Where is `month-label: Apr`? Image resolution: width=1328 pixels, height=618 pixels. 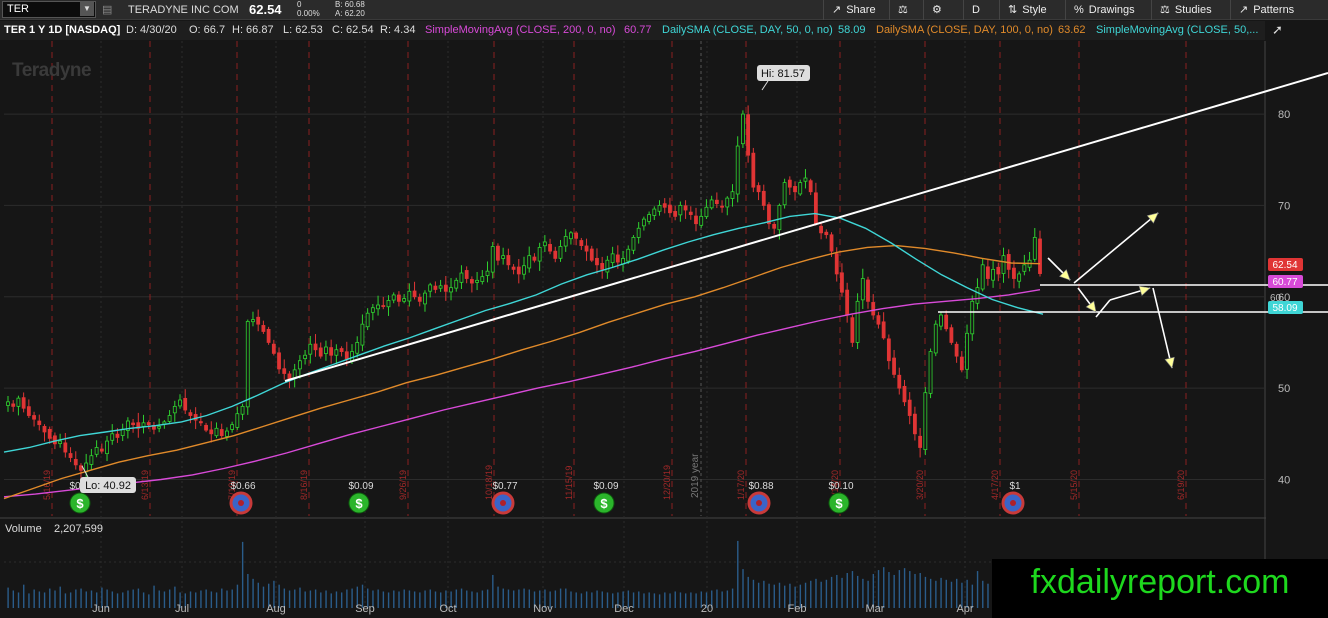
month-label: Apr is located at coordinates (964, 609).